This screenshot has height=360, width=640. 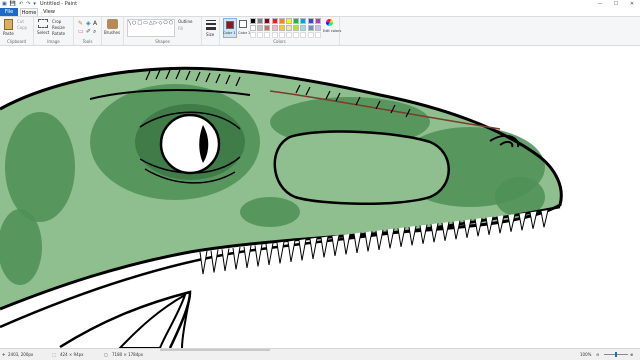 I want to click on fill-icon: ◈, so click(x=88, y=23).